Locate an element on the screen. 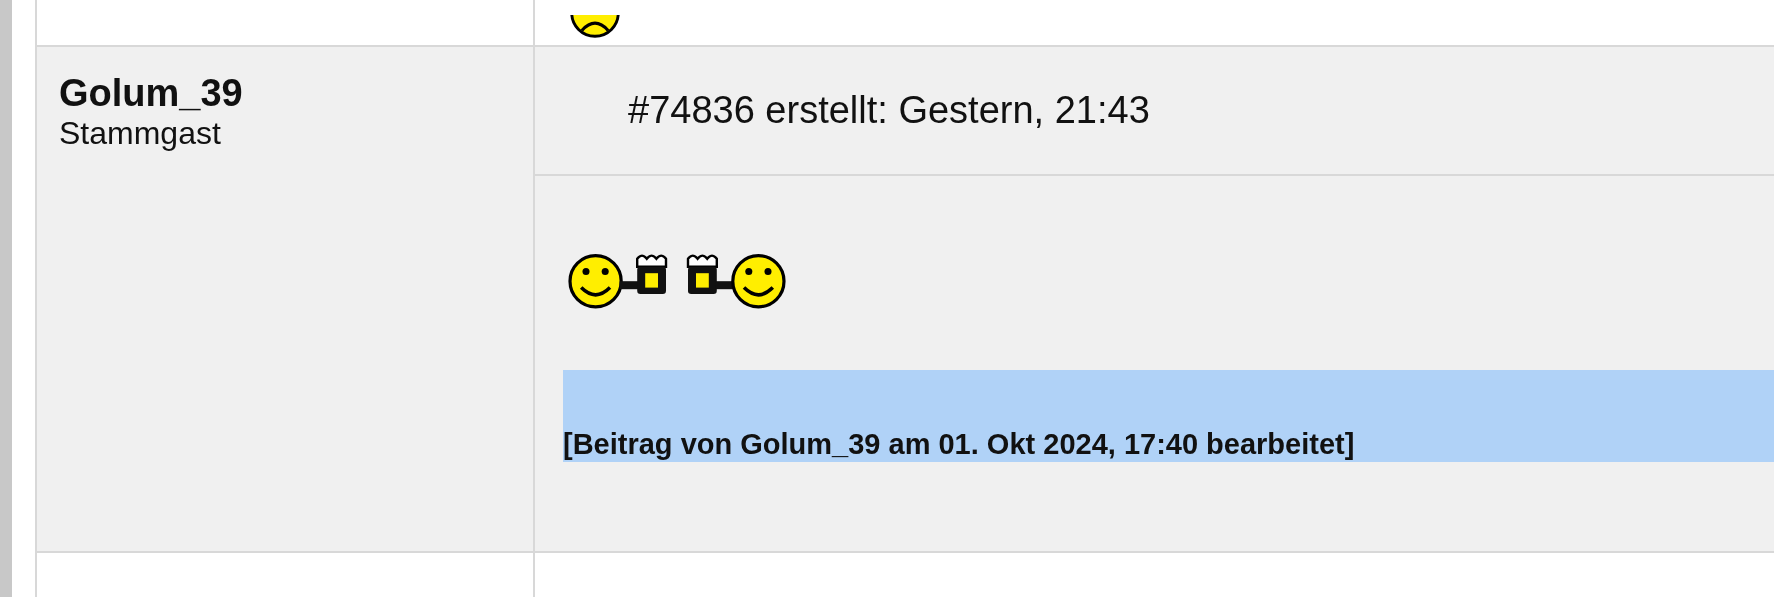 The height and width of the screenshot is (597, 1774). user-rank: Stammgast is located at coordinates (140, 133).